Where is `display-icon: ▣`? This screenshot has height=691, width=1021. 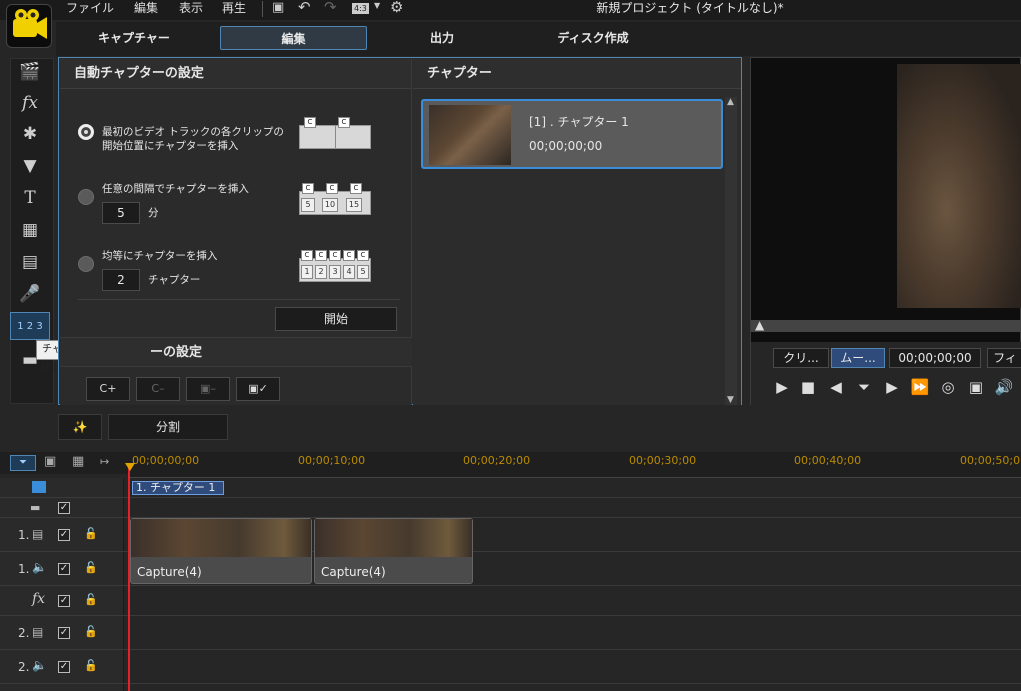
display-icon: ▣ is located at coordinates (976, 387).